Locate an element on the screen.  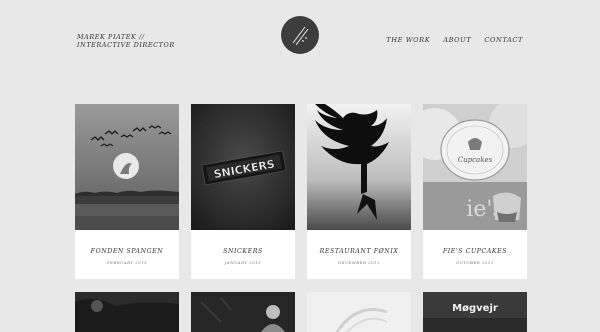
project-card-row2-4: Møgvejr is located at coordinates (475, 312).